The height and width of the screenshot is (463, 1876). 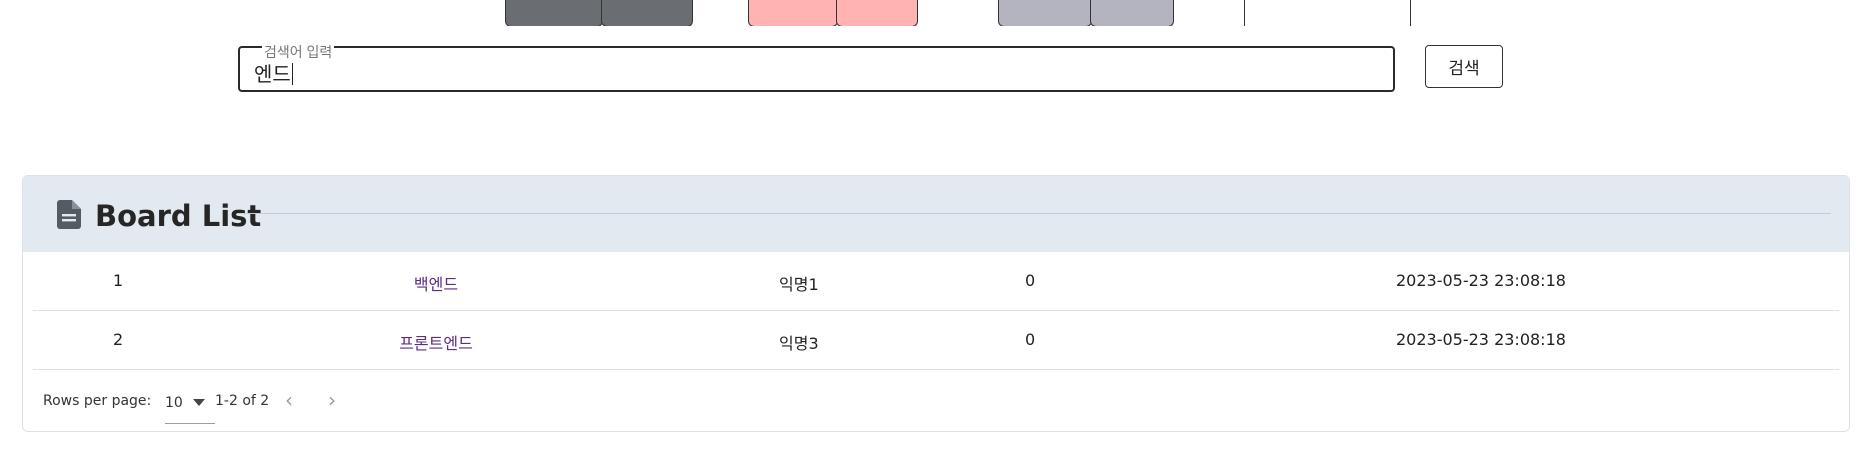 What do you see at coordinates (436, 342) in the screenshot?
I see `row-title-link: 프론트엔드` at bounding box center [436, 342].